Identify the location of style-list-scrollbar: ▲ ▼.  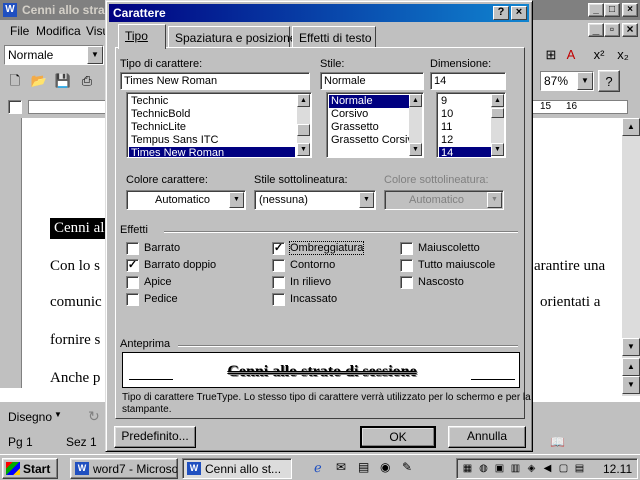
(415, 125).